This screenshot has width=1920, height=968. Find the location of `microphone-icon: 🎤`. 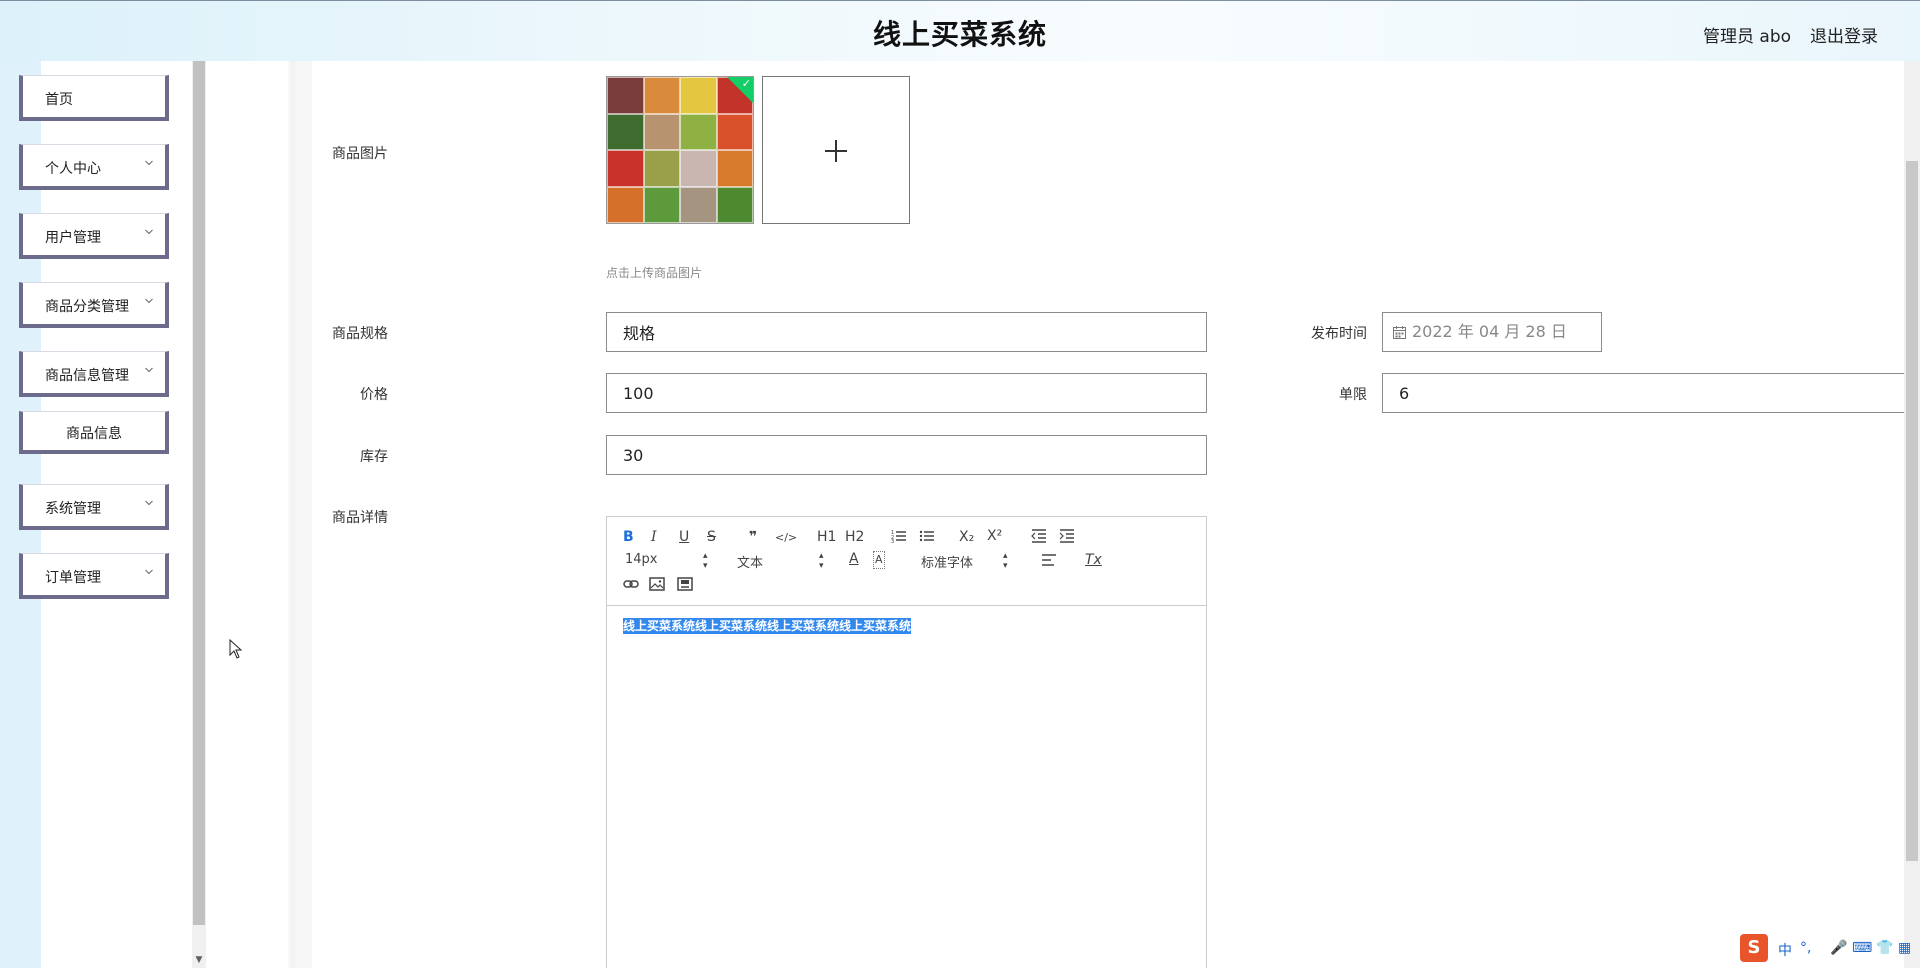

microphone-icon: 🎤 is located at coordinates (1838, 948).